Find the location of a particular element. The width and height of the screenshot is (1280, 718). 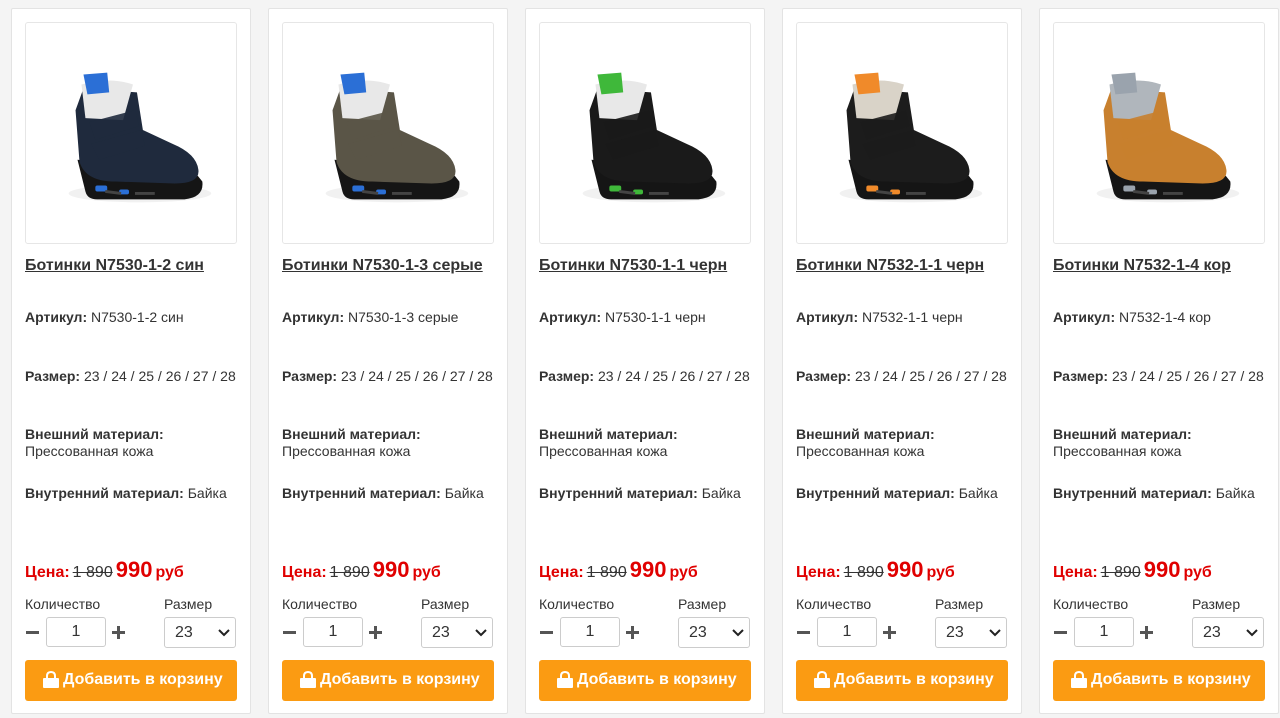

product-title: Ботинки N7530-1-1 черн is located at coordinates (651, 266).